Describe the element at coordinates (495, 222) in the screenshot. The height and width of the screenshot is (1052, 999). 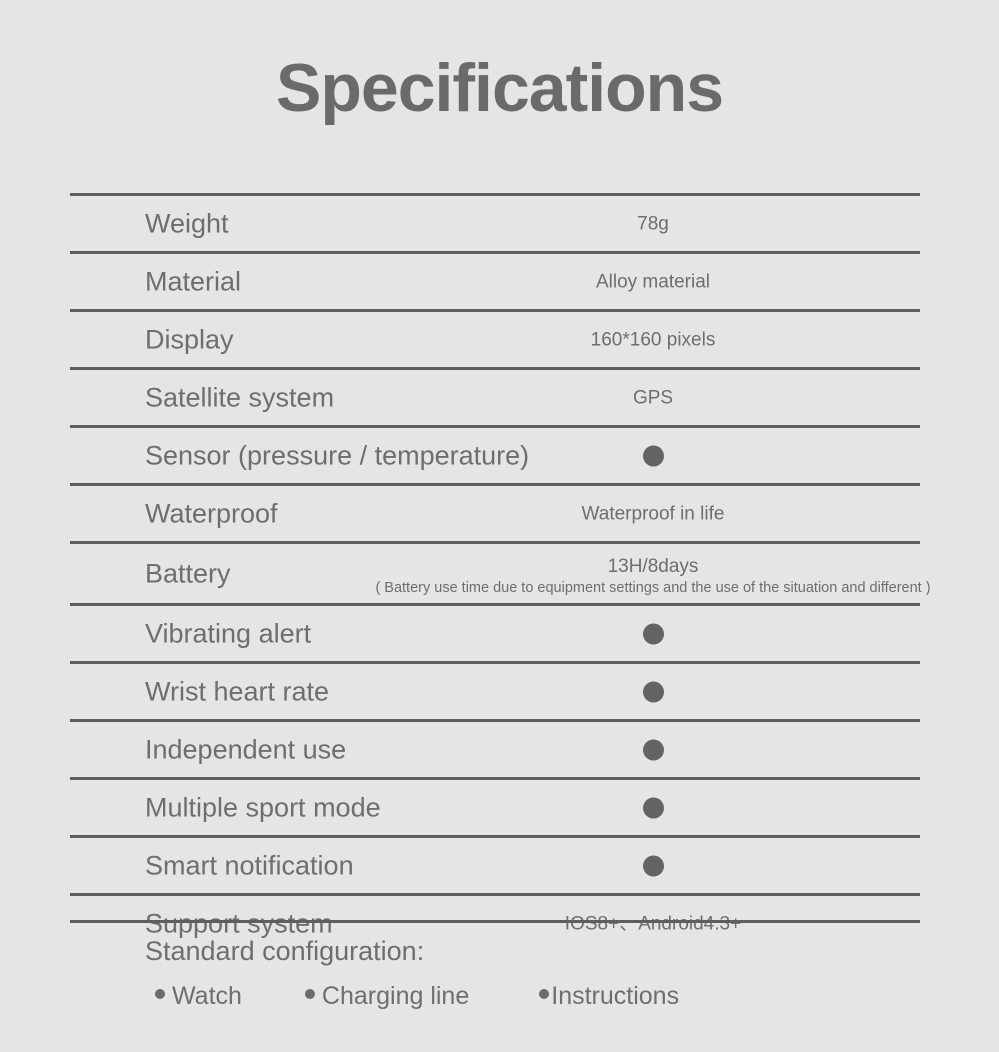
I see `table-row: Weight 78g` at that location.